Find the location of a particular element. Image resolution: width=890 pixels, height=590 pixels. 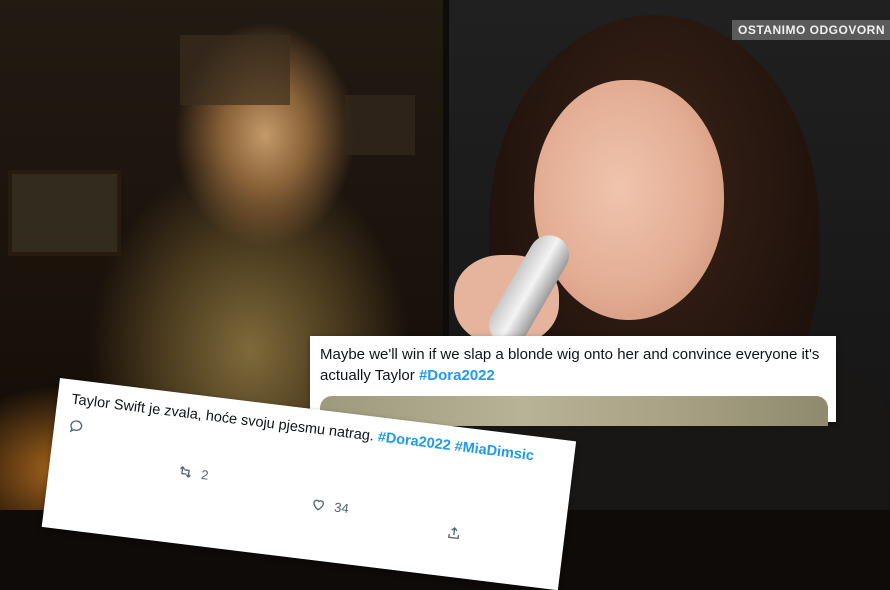

retweet-count: 2 is located at coordinates (205, 474).